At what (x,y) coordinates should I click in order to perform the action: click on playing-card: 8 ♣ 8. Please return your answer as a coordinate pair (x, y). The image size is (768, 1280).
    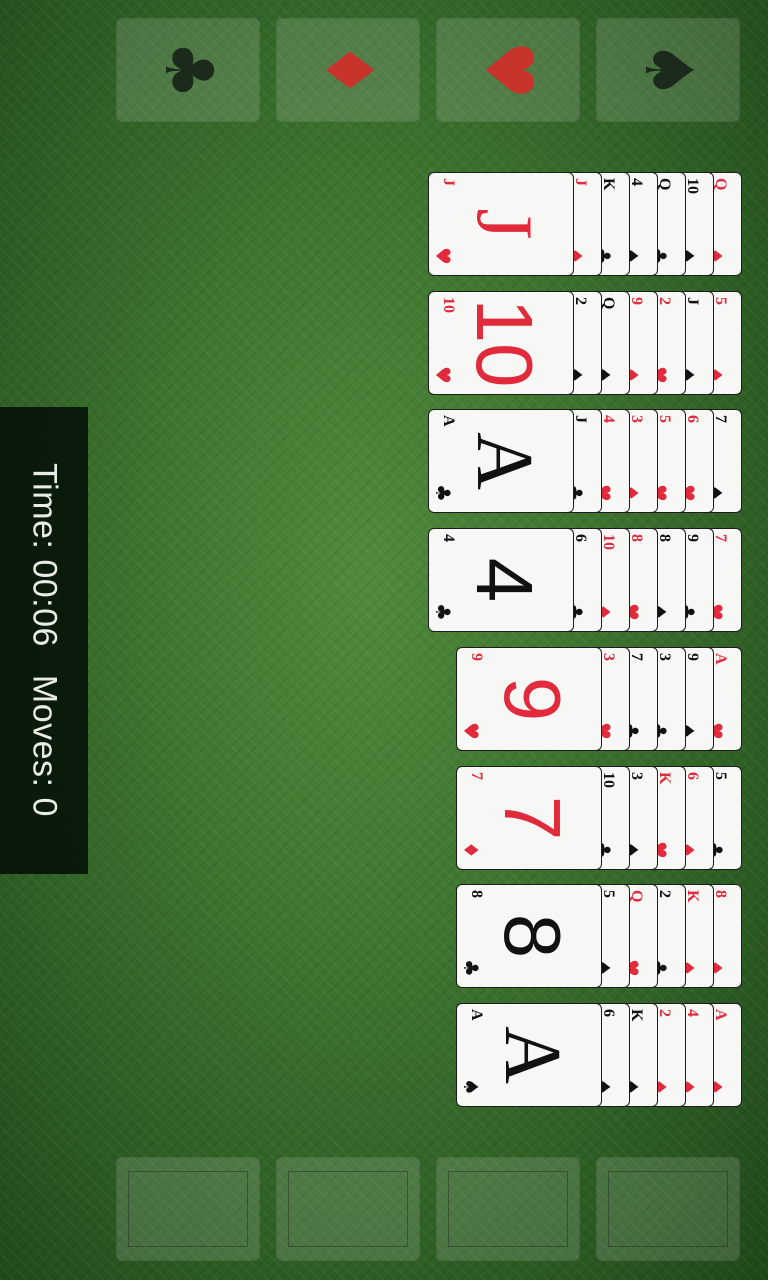
    Looking at the image, I should click on (529, 936).